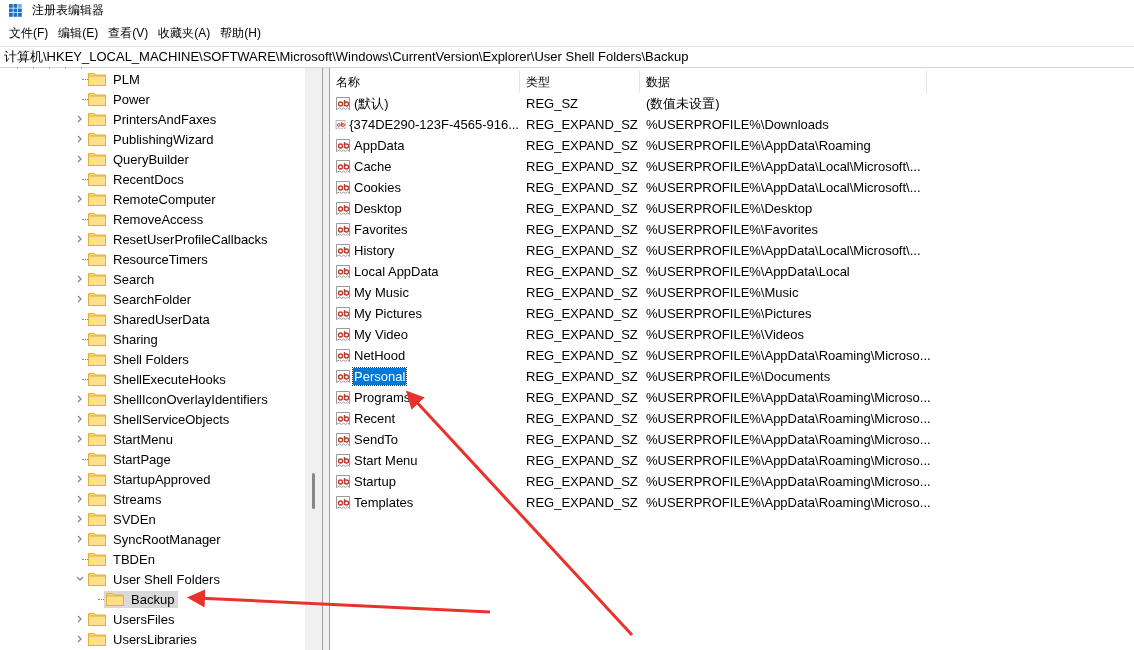  What do you see at coordinates (170, 379) in the screenshot?
I see `tree-item: ShellExecuteHooks` at bounding box center [170, 379].